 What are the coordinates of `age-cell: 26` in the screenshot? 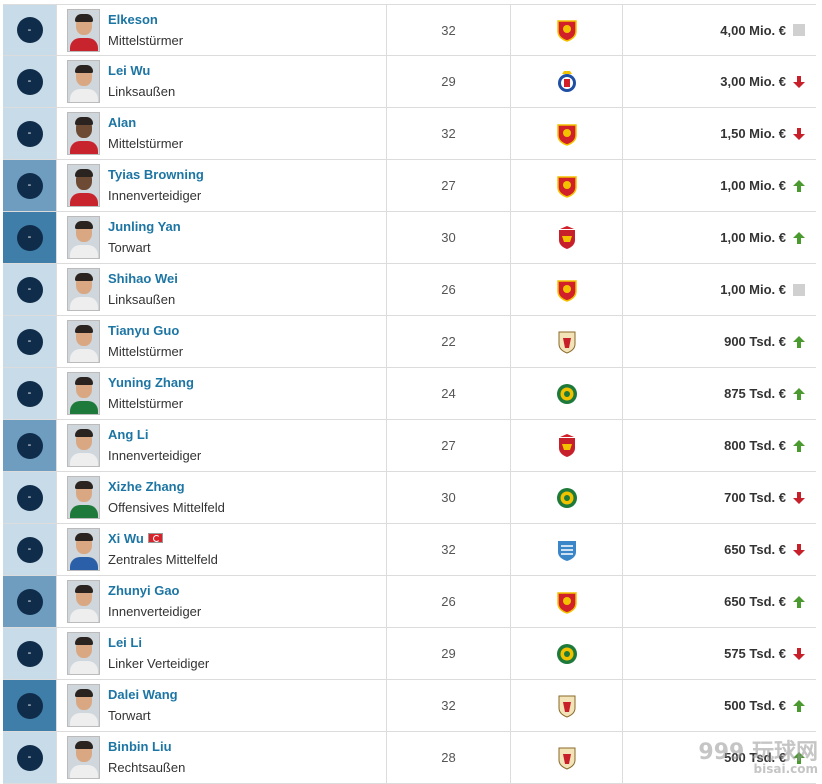 It's located at (449, 601).